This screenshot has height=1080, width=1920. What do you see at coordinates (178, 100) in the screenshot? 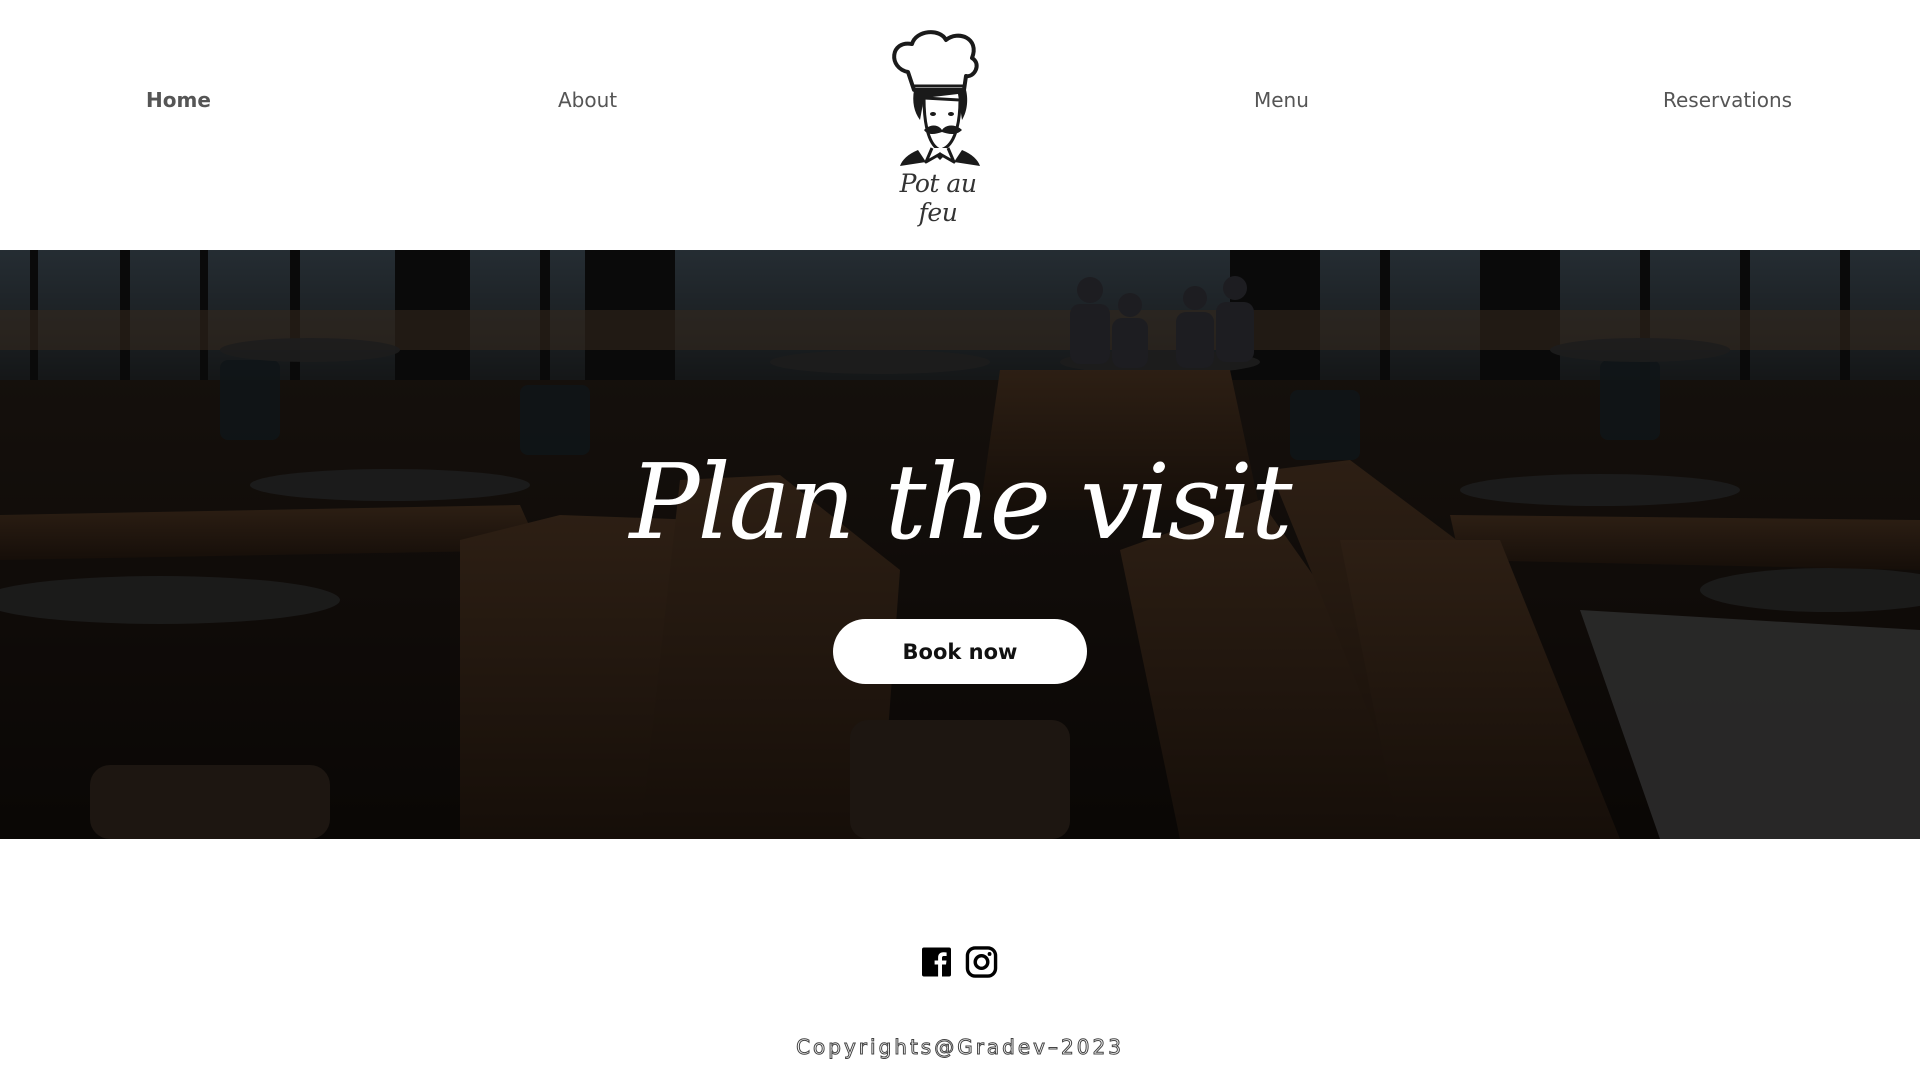
I see `nav-home-link: Home` at bounding box center [178, 100].